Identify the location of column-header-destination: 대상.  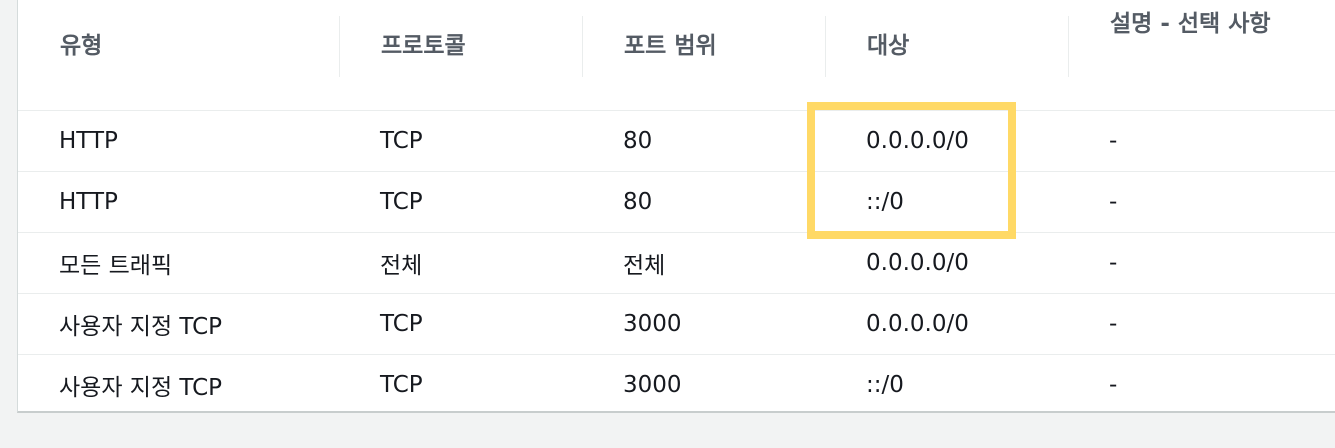
(946, 55).